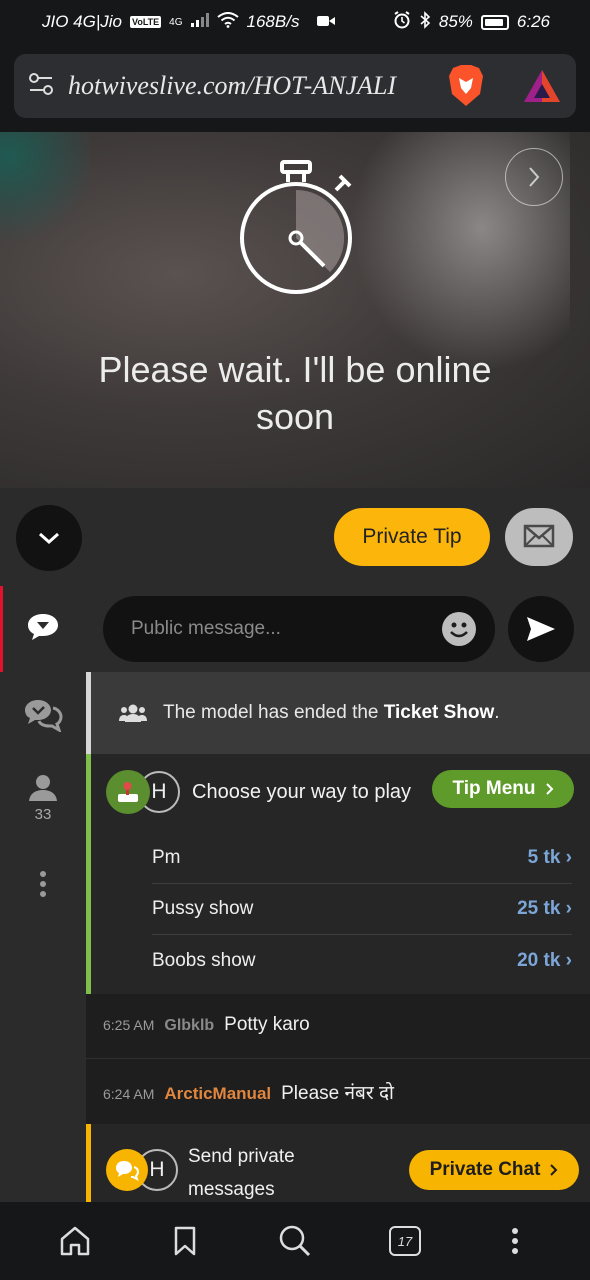  I want to click on battery-percent: 85%, so click(455, 21).